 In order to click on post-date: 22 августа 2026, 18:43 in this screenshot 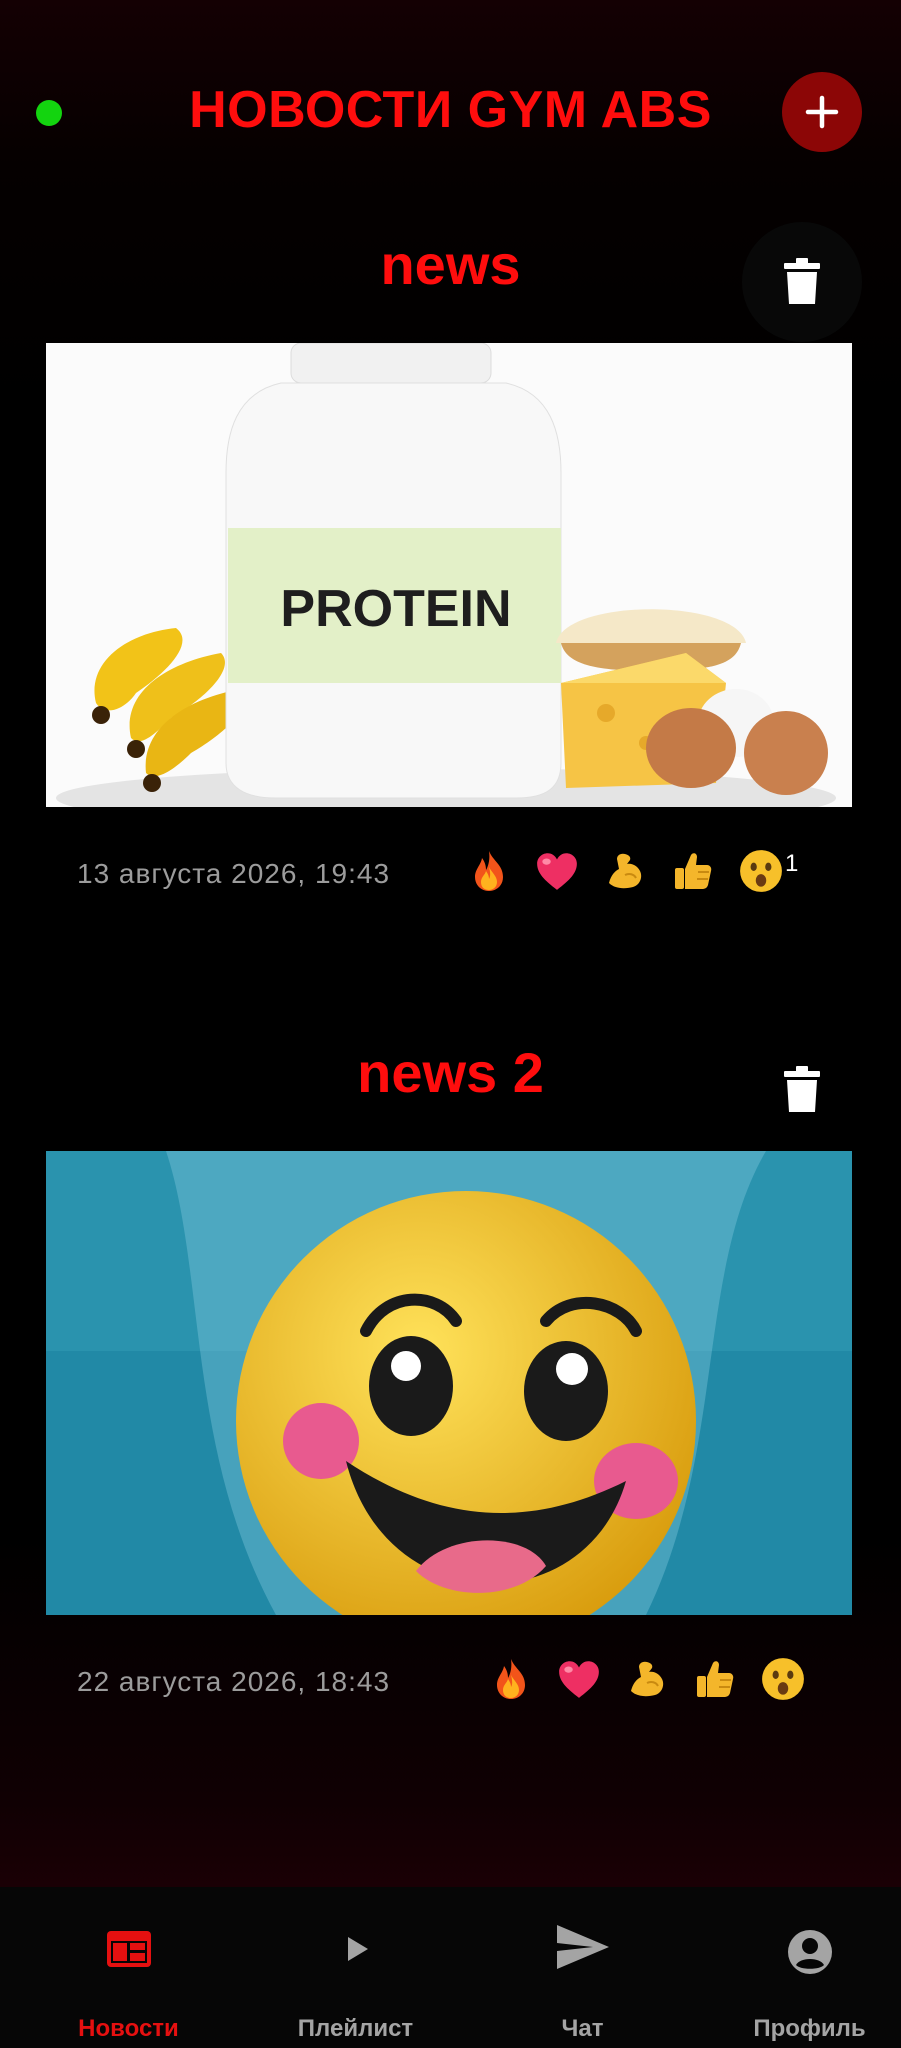, I will do `click(234, 1681)`.